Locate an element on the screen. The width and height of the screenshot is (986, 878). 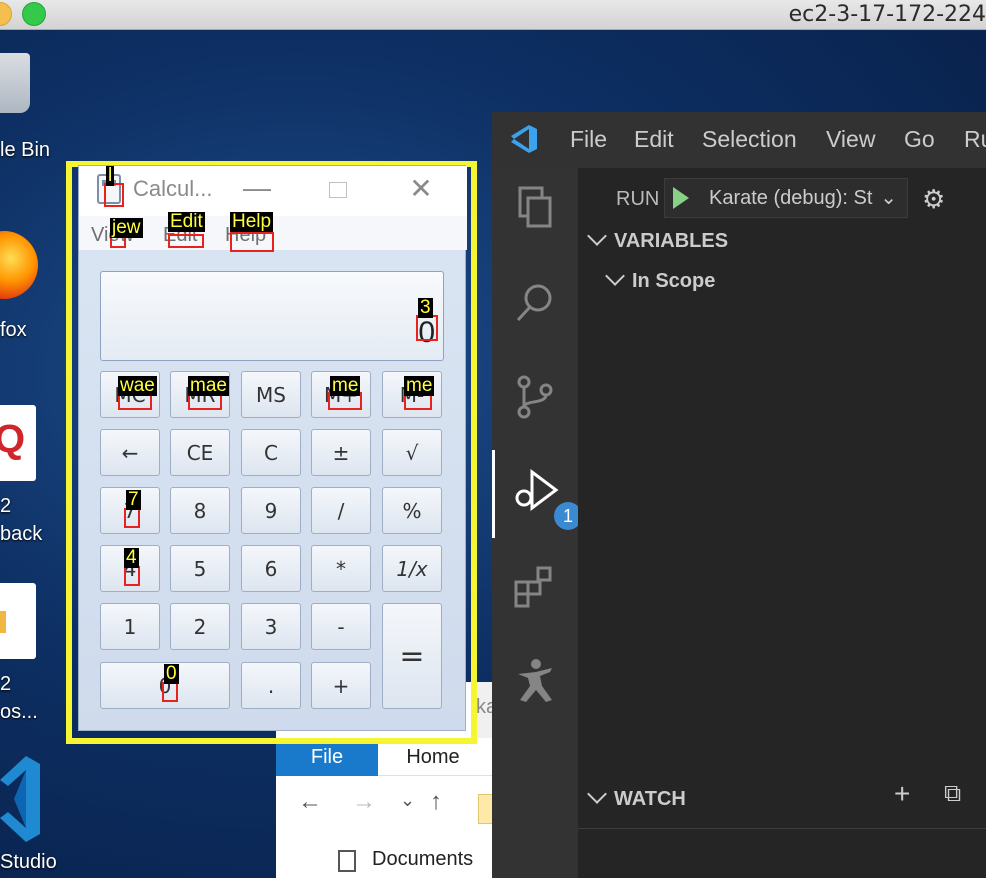
digit-9-button: 9 is located at coordinates (271, 510).